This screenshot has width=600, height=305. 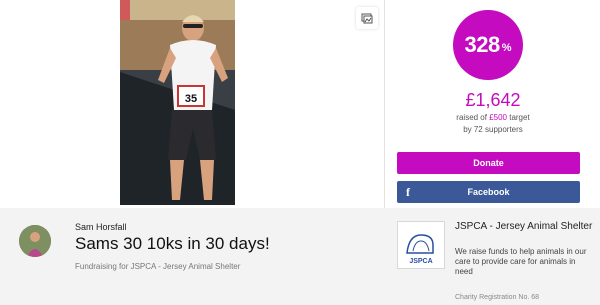 What do you see at coordinates (525, 227) in the screenshot?
I see `charity-name: JSPCA - Jersey Animal Shelter` at bounding box center [525, 227].